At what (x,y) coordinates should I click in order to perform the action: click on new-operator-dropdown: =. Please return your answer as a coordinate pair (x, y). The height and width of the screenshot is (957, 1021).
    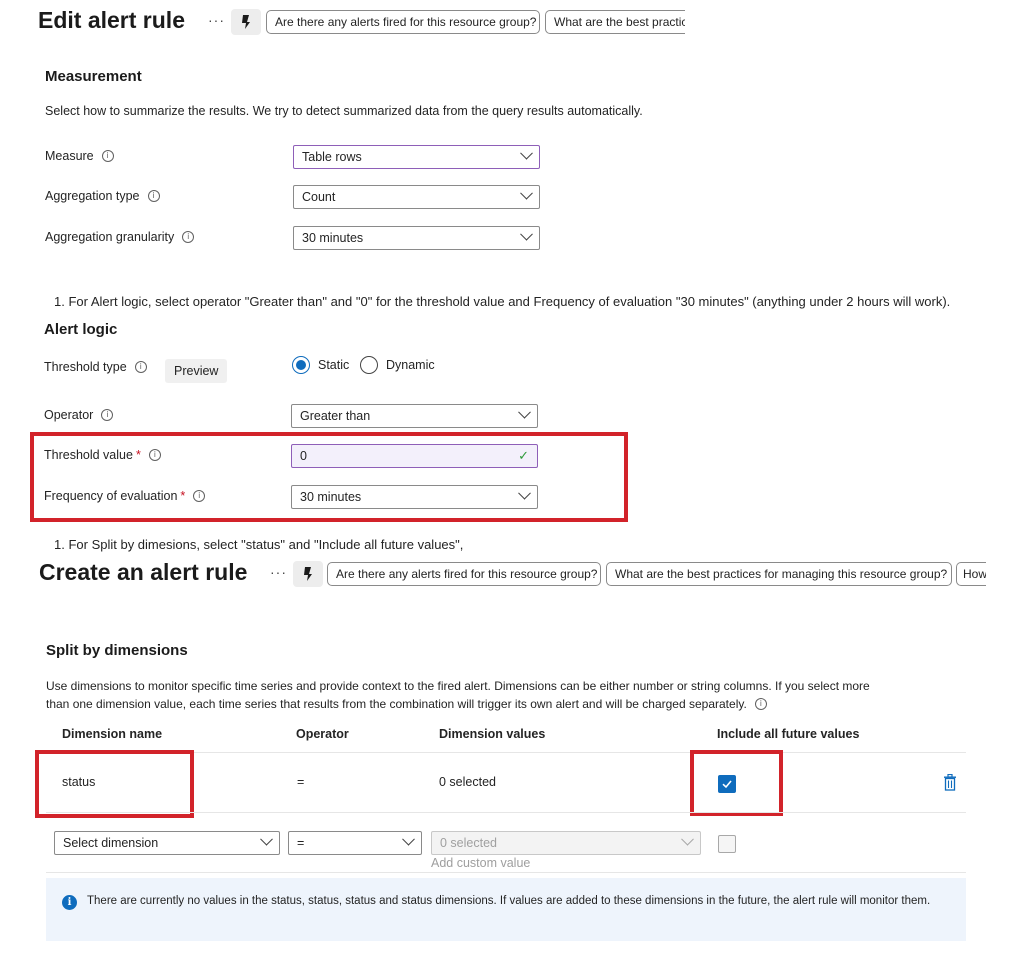
    Looking at the image, I should click on (355, 843).